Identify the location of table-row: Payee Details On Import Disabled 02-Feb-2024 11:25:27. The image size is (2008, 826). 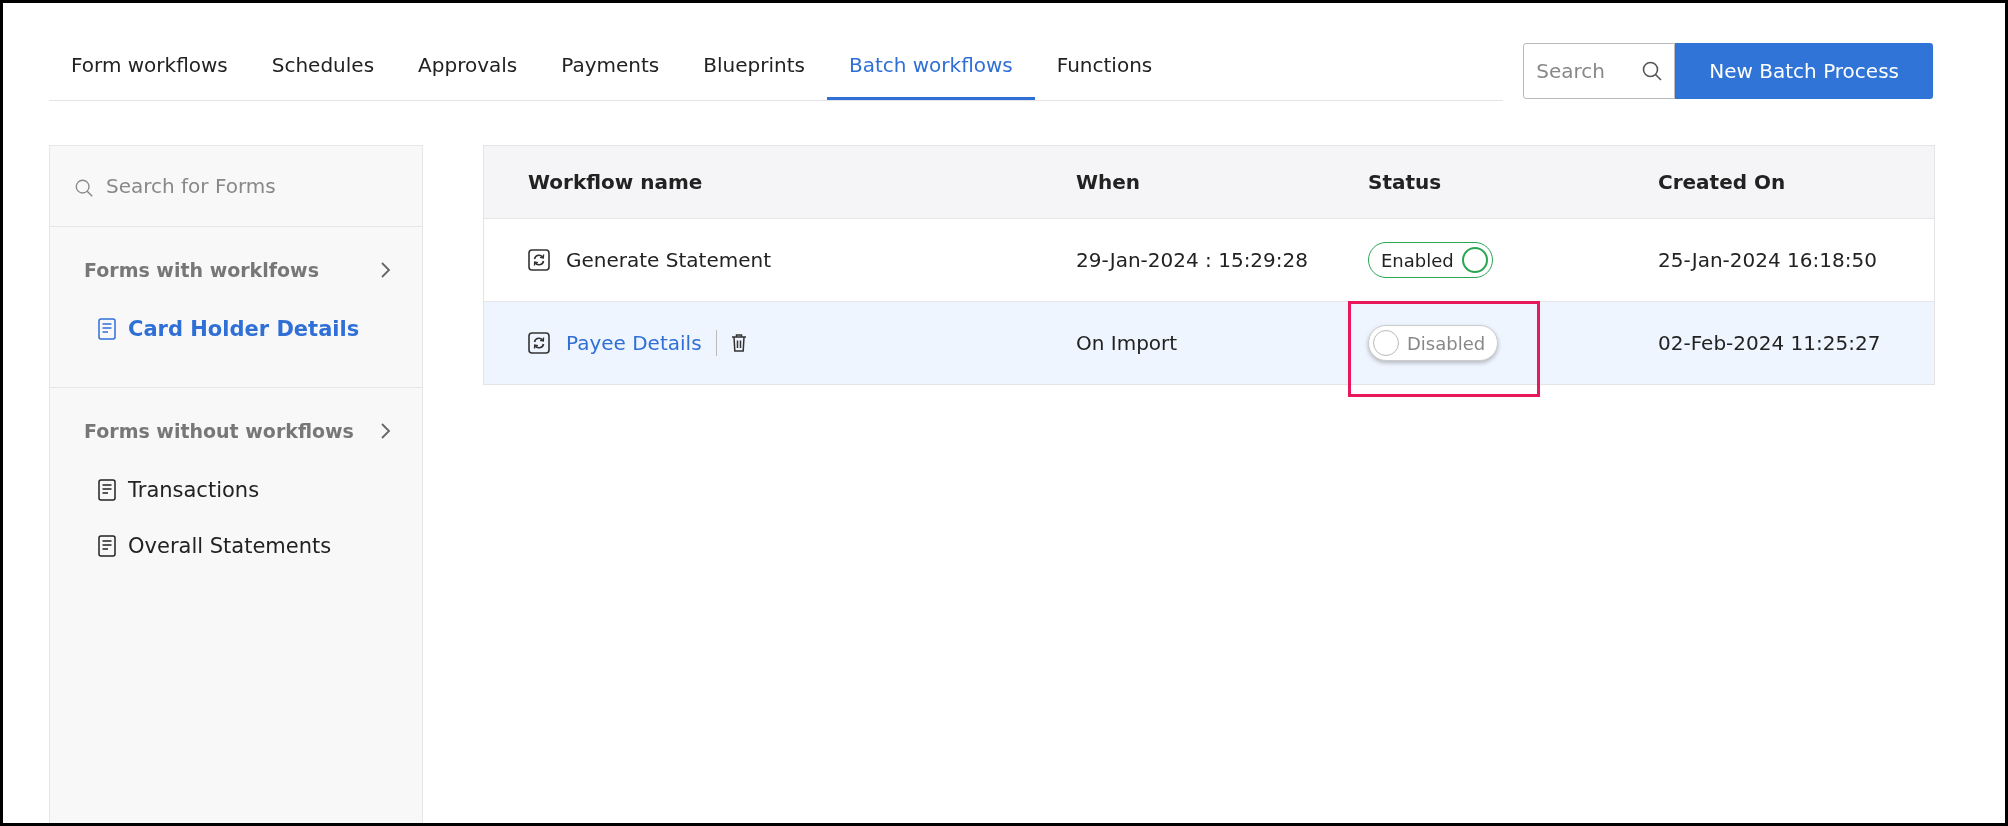
(1209, 342).